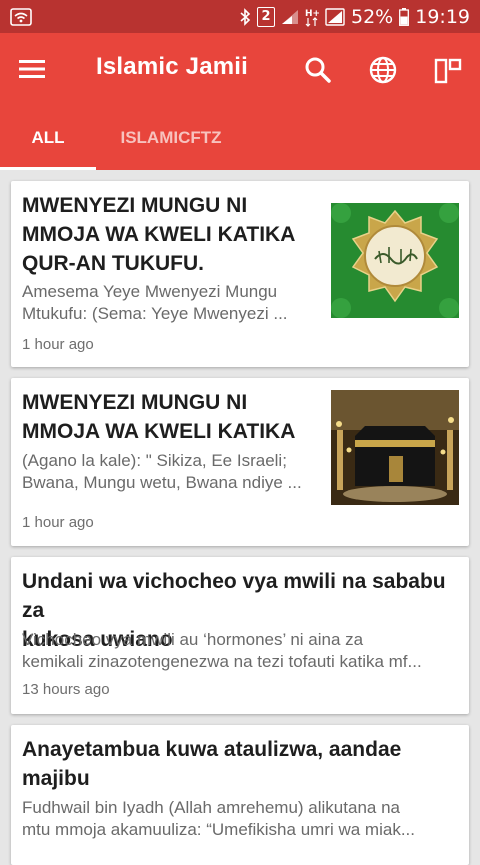 Image resolution: width=480 pixels, height=865 pixels. I want to click on globe-icon, so click(383, 70).